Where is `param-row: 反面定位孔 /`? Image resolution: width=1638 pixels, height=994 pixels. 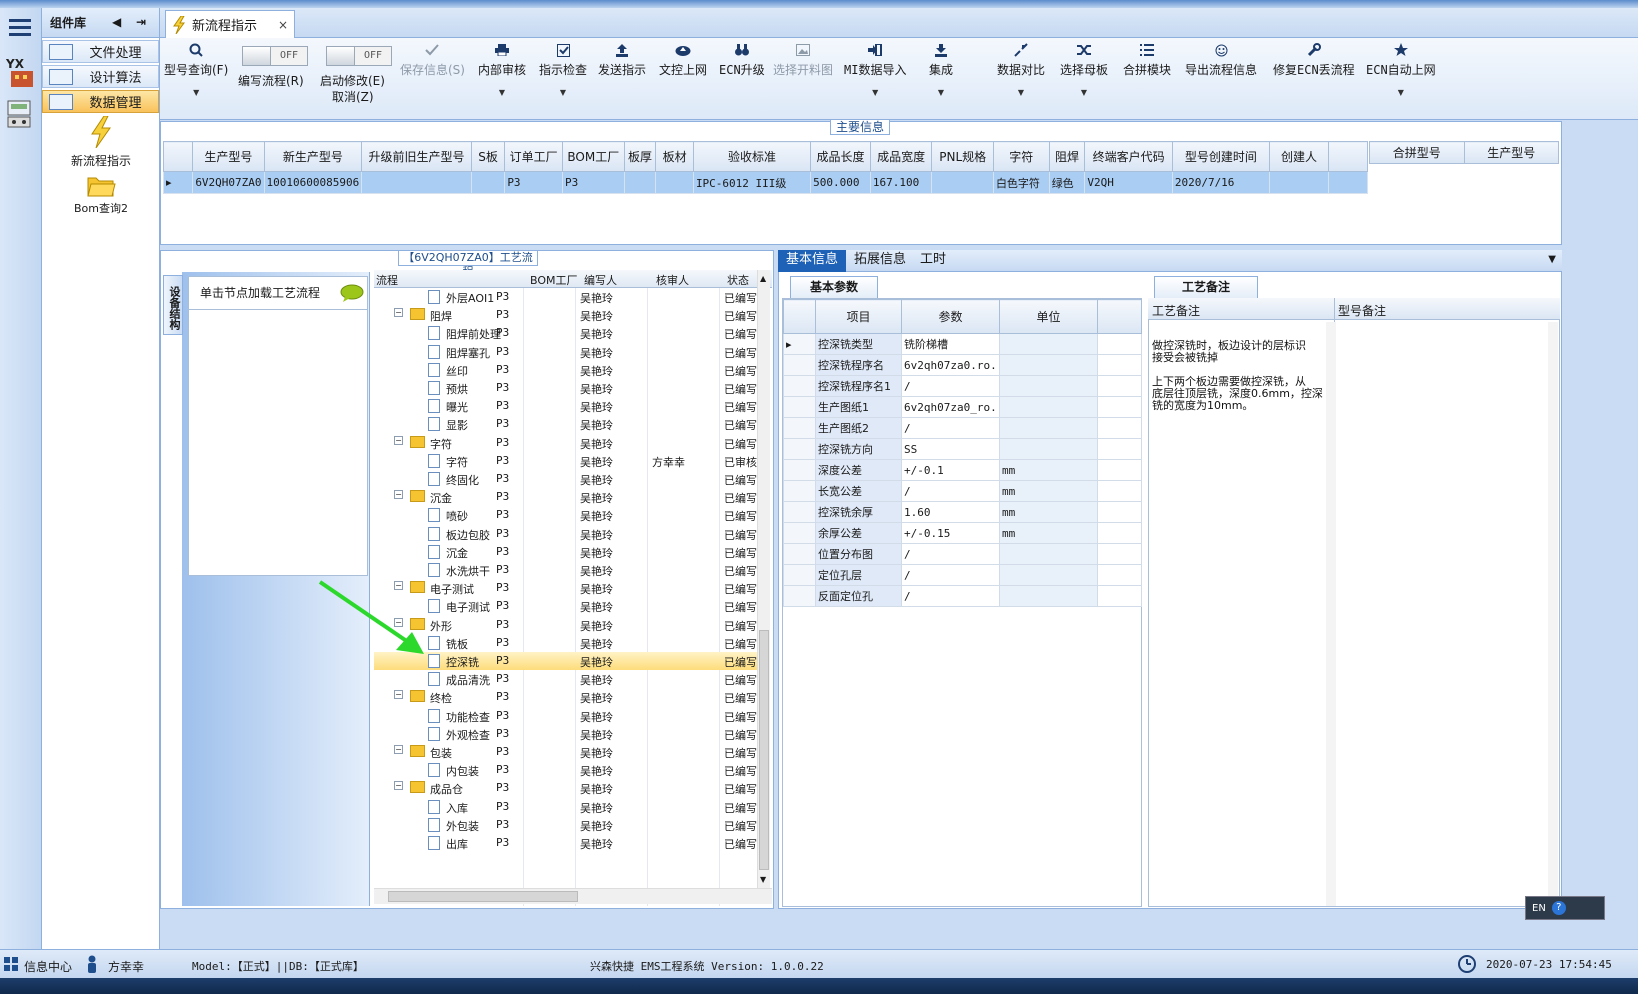
param-row: 反面定位孔 / is located at coordinates (962, 596).